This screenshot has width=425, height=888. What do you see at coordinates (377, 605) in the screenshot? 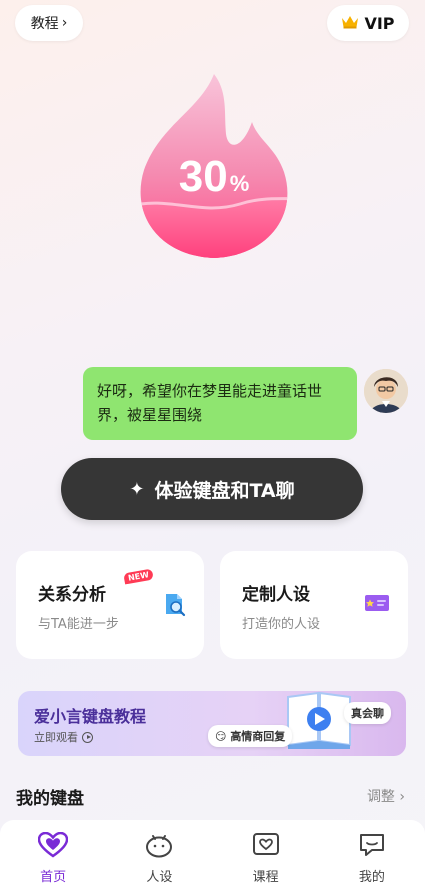
I see `id-card-icon` at bounding box center [377, 605].